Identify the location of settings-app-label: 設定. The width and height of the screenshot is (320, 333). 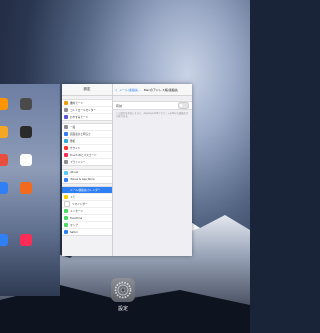
(122, 309).